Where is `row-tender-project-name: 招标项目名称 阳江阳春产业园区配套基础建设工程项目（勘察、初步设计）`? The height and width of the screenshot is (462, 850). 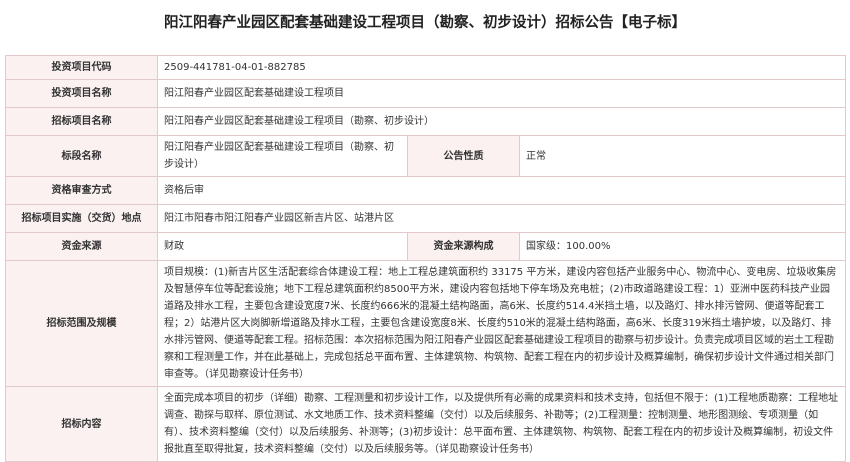
row-tender-project-name: 招标项目名称 阳江阳春产业园区配套基础建设工程项目（勘察、初步设计） is located at coordinates (425, 121).